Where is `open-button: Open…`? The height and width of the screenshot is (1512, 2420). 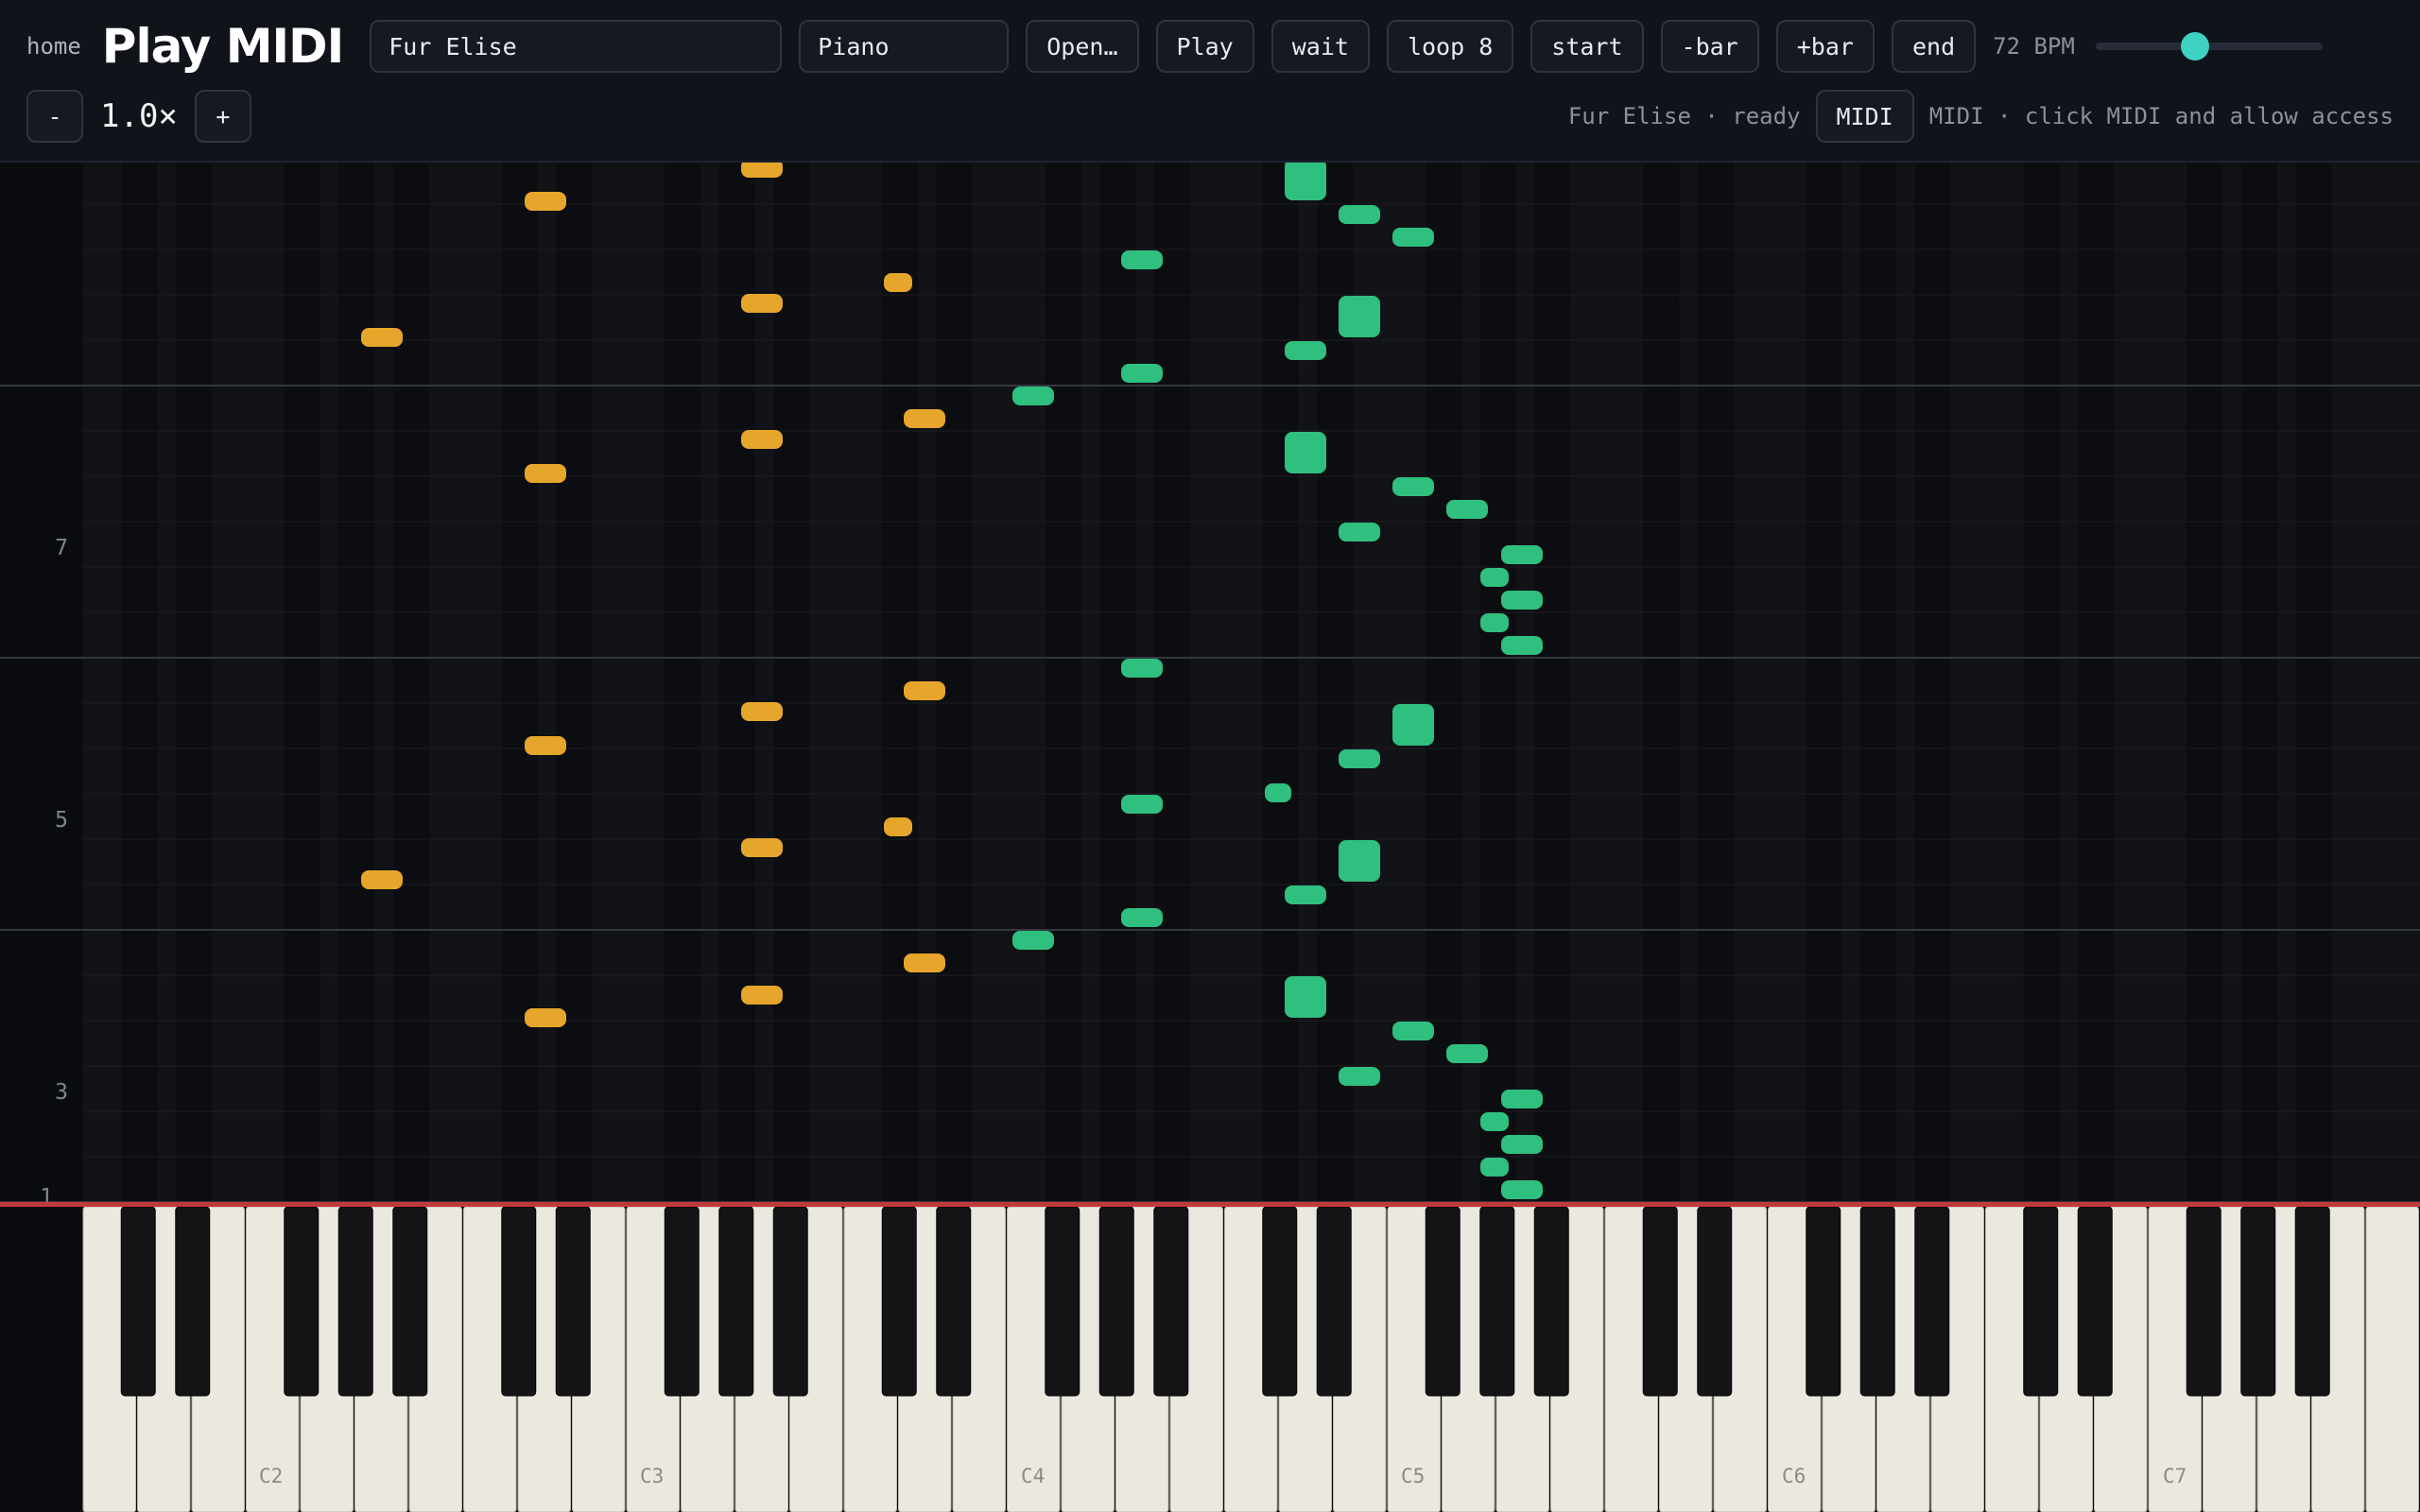 open-button: Open… is located at coordinates (1082, 46).